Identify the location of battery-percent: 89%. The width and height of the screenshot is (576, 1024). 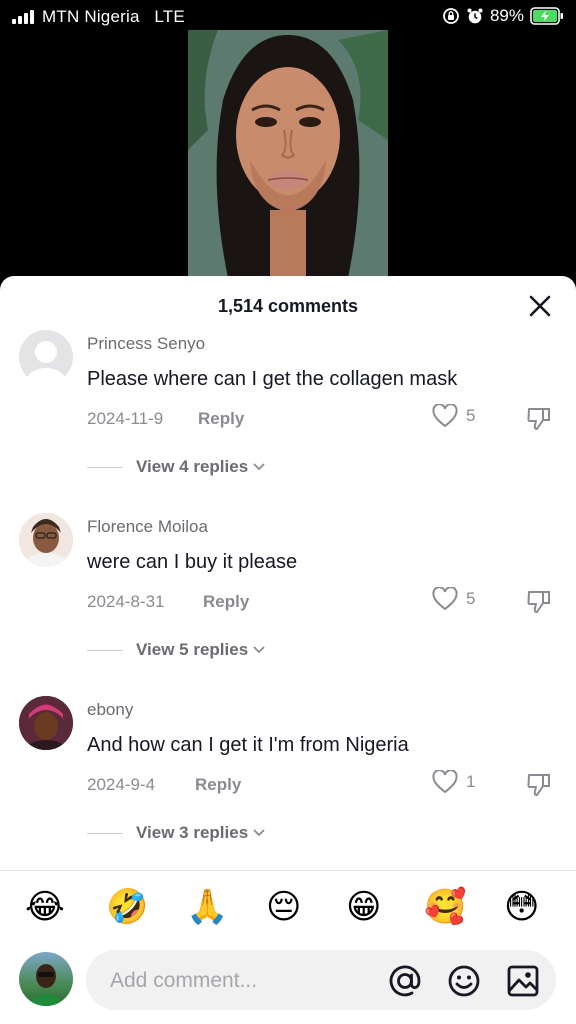
(506, 15).